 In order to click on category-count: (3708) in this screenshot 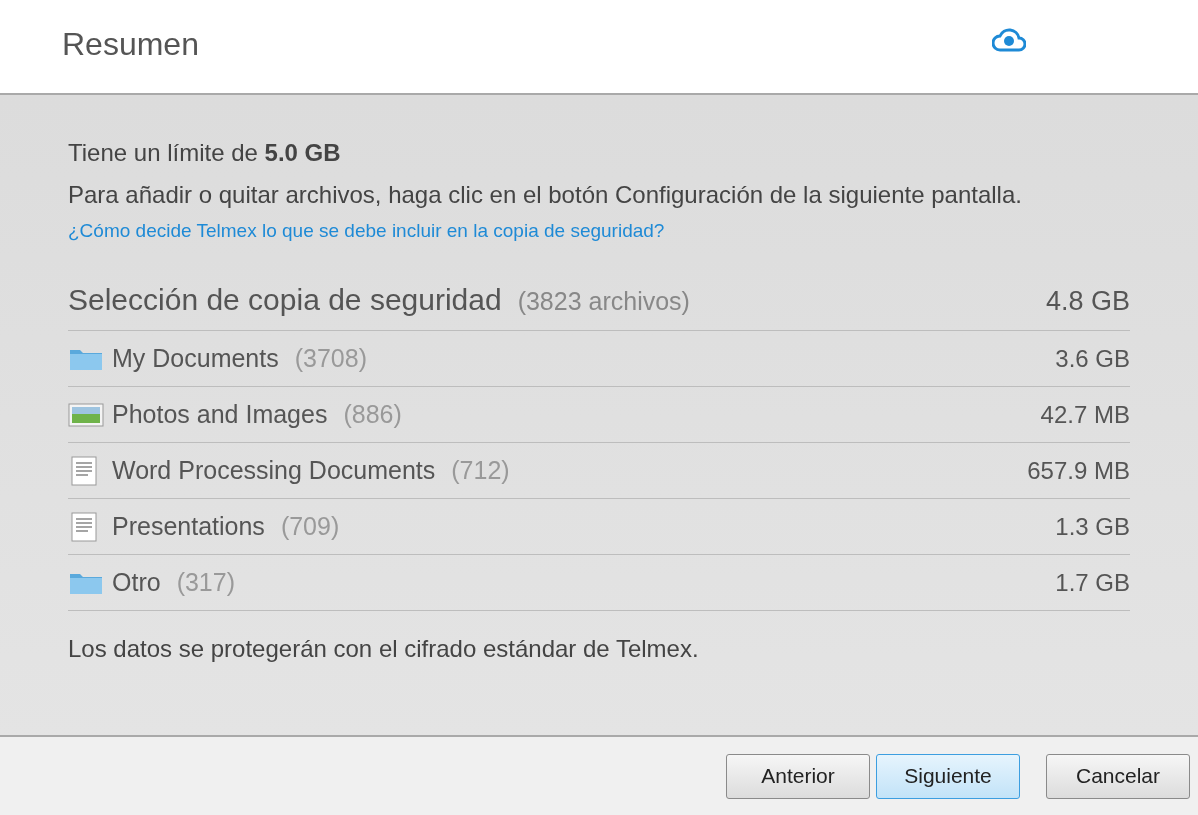, I will do `click(330, 358)`.